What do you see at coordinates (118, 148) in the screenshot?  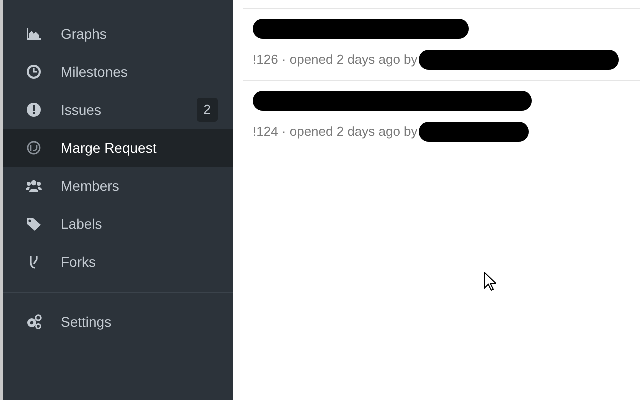 I see `sidebar-item: Marge Request` at bounding box center [118, 148].